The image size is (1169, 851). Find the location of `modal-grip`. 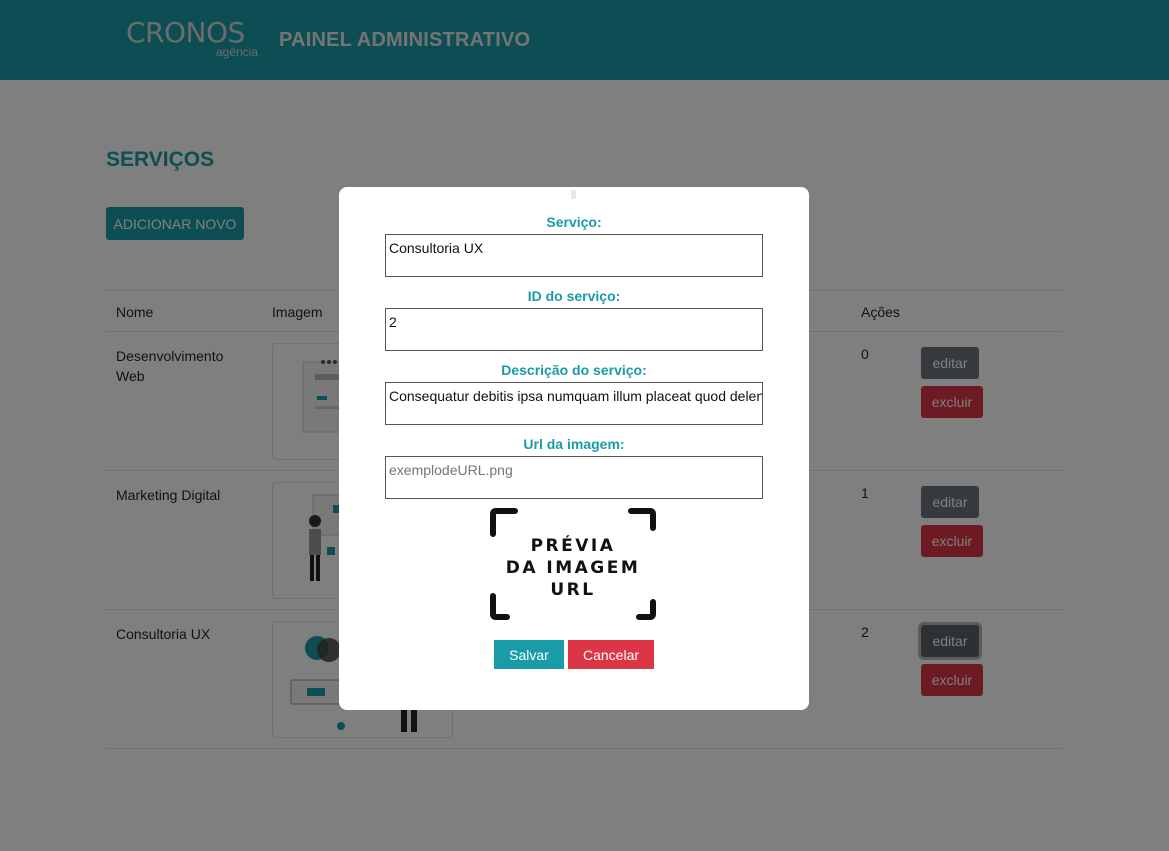

modal-grip is located at coordinates (573, 194).